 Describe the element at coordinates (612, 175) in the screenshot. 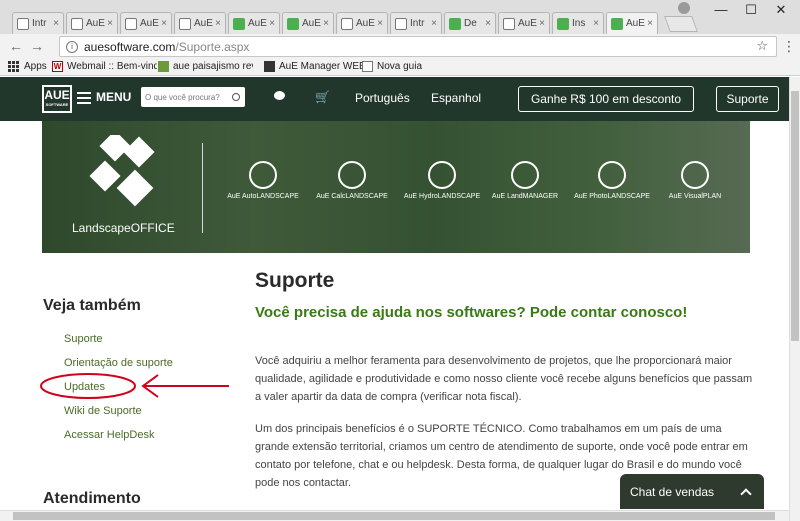

I see `flower-icon` at that location.